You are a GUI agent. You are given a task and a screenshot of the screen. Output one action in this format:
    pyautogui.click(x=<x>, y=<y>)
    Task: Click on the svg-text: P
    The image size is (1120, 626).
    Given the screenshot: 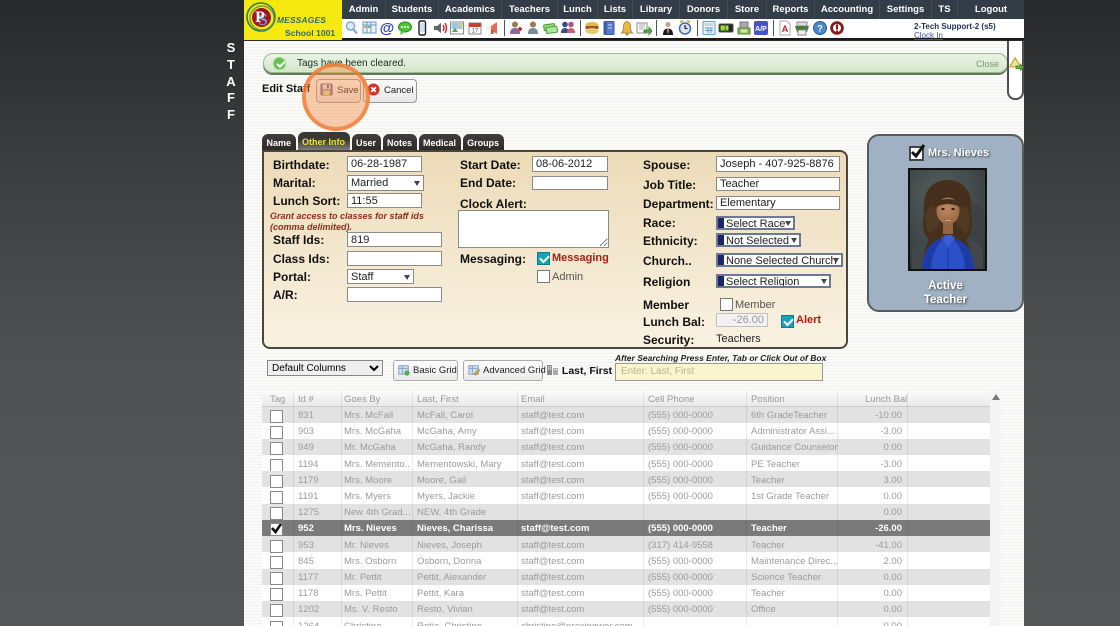 What is the action you would take?
    pyautogui.click(x=260, y=17)
    